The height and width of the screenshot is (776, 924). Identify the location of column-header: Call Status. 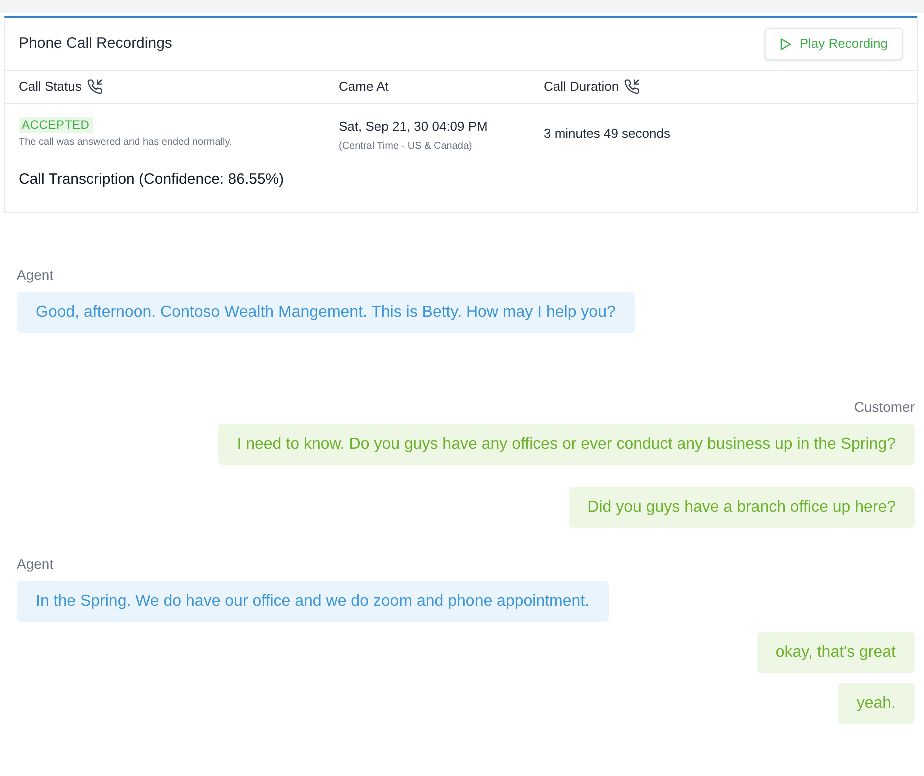
(50, 87).